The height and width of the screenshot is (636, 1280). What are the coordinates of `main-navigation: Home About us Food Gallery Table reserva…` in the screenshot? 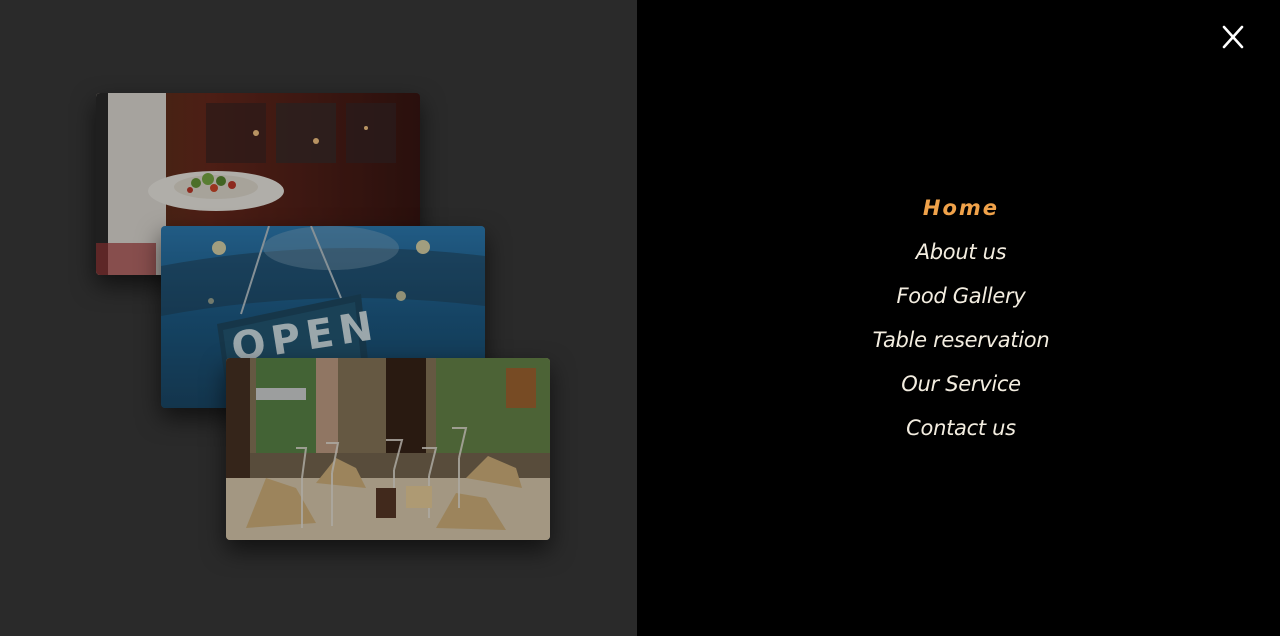 It's located at (961, 318).